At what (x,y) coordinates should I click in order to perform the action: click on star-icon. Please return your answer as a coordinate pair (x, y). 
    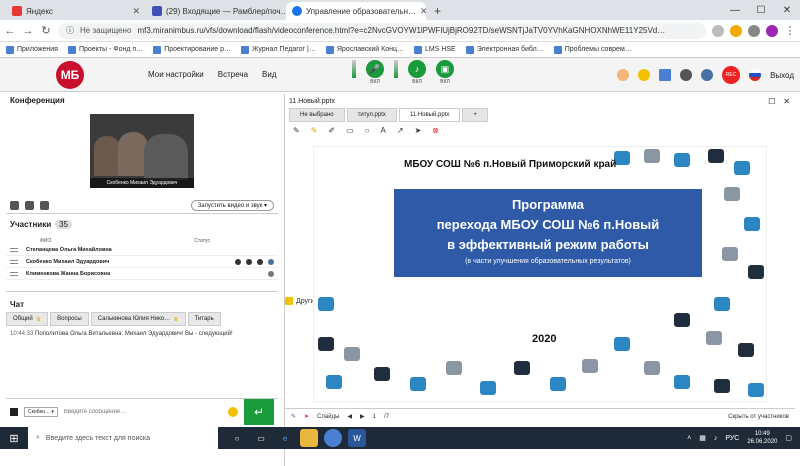
    Looking at the image, I should click on (718, 30).